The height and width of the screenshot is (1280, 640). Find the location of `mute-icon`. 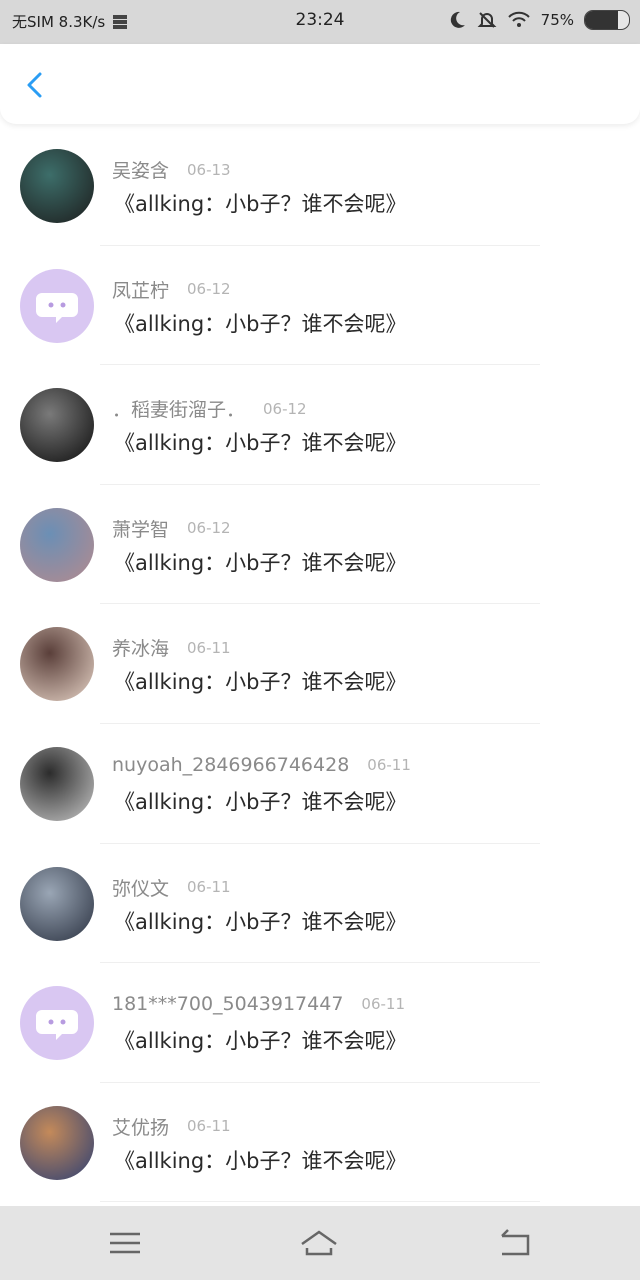

mute-icon is located at coordinates (487, 20).